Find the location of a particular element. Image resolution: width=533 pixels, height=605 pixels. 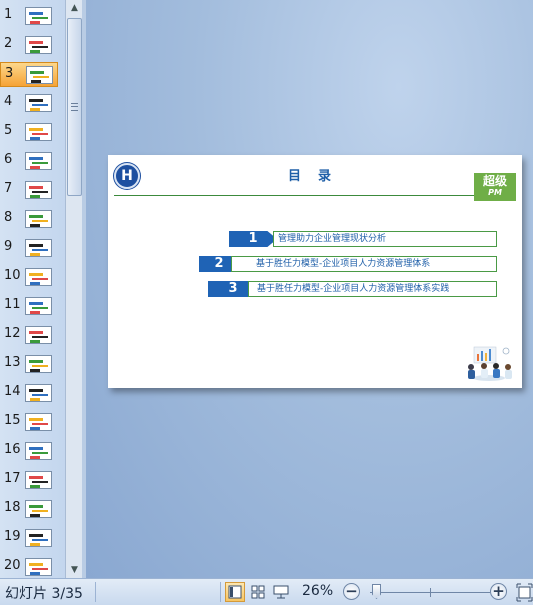

thumbnail-slide-20: 20 is located at coordinates (29, 566).